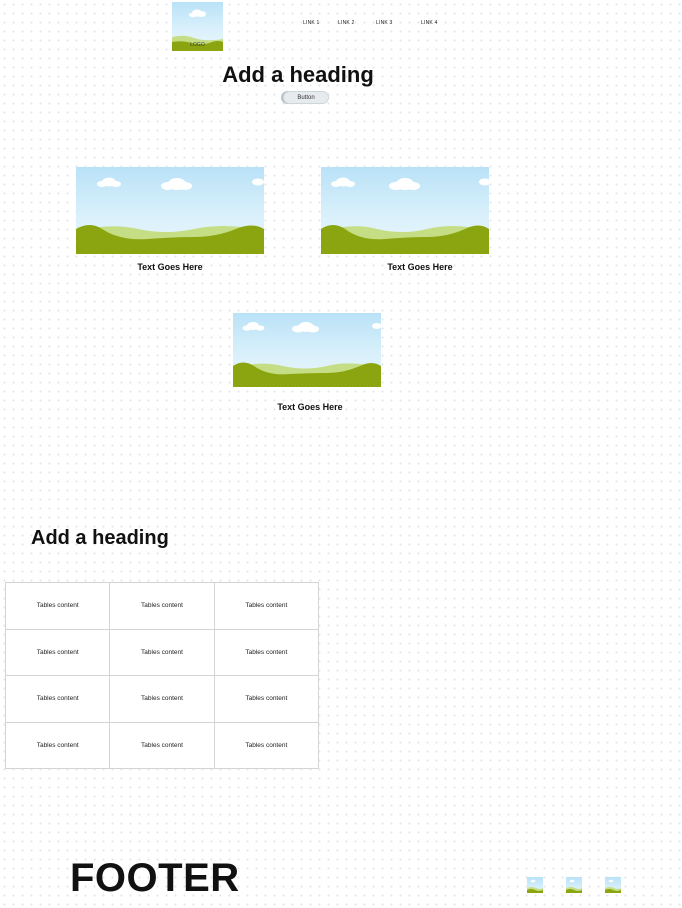 The width and height of the screenshot is (682, 908). I want to click on nav-link-3: LINK 3, so click(384, 23).